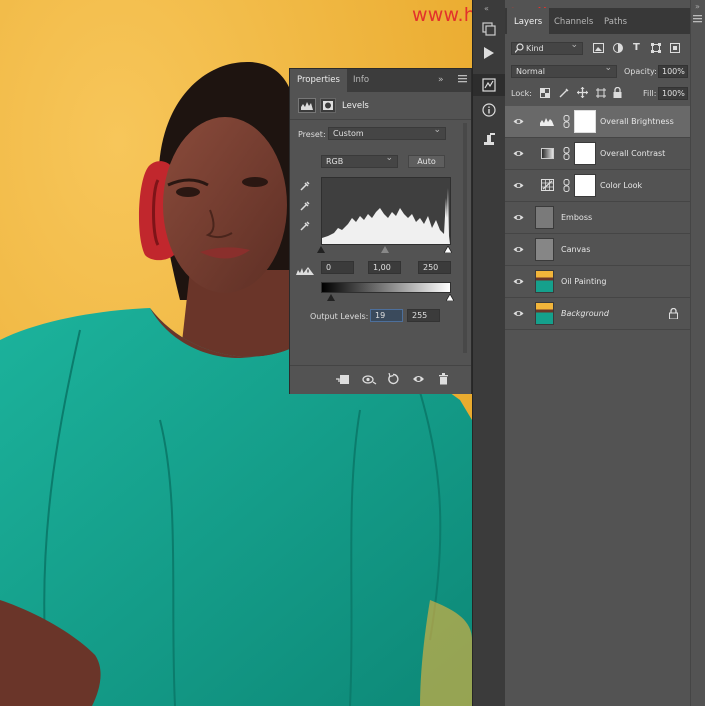  I want to click on clone-source-icon, so click(489, 141).